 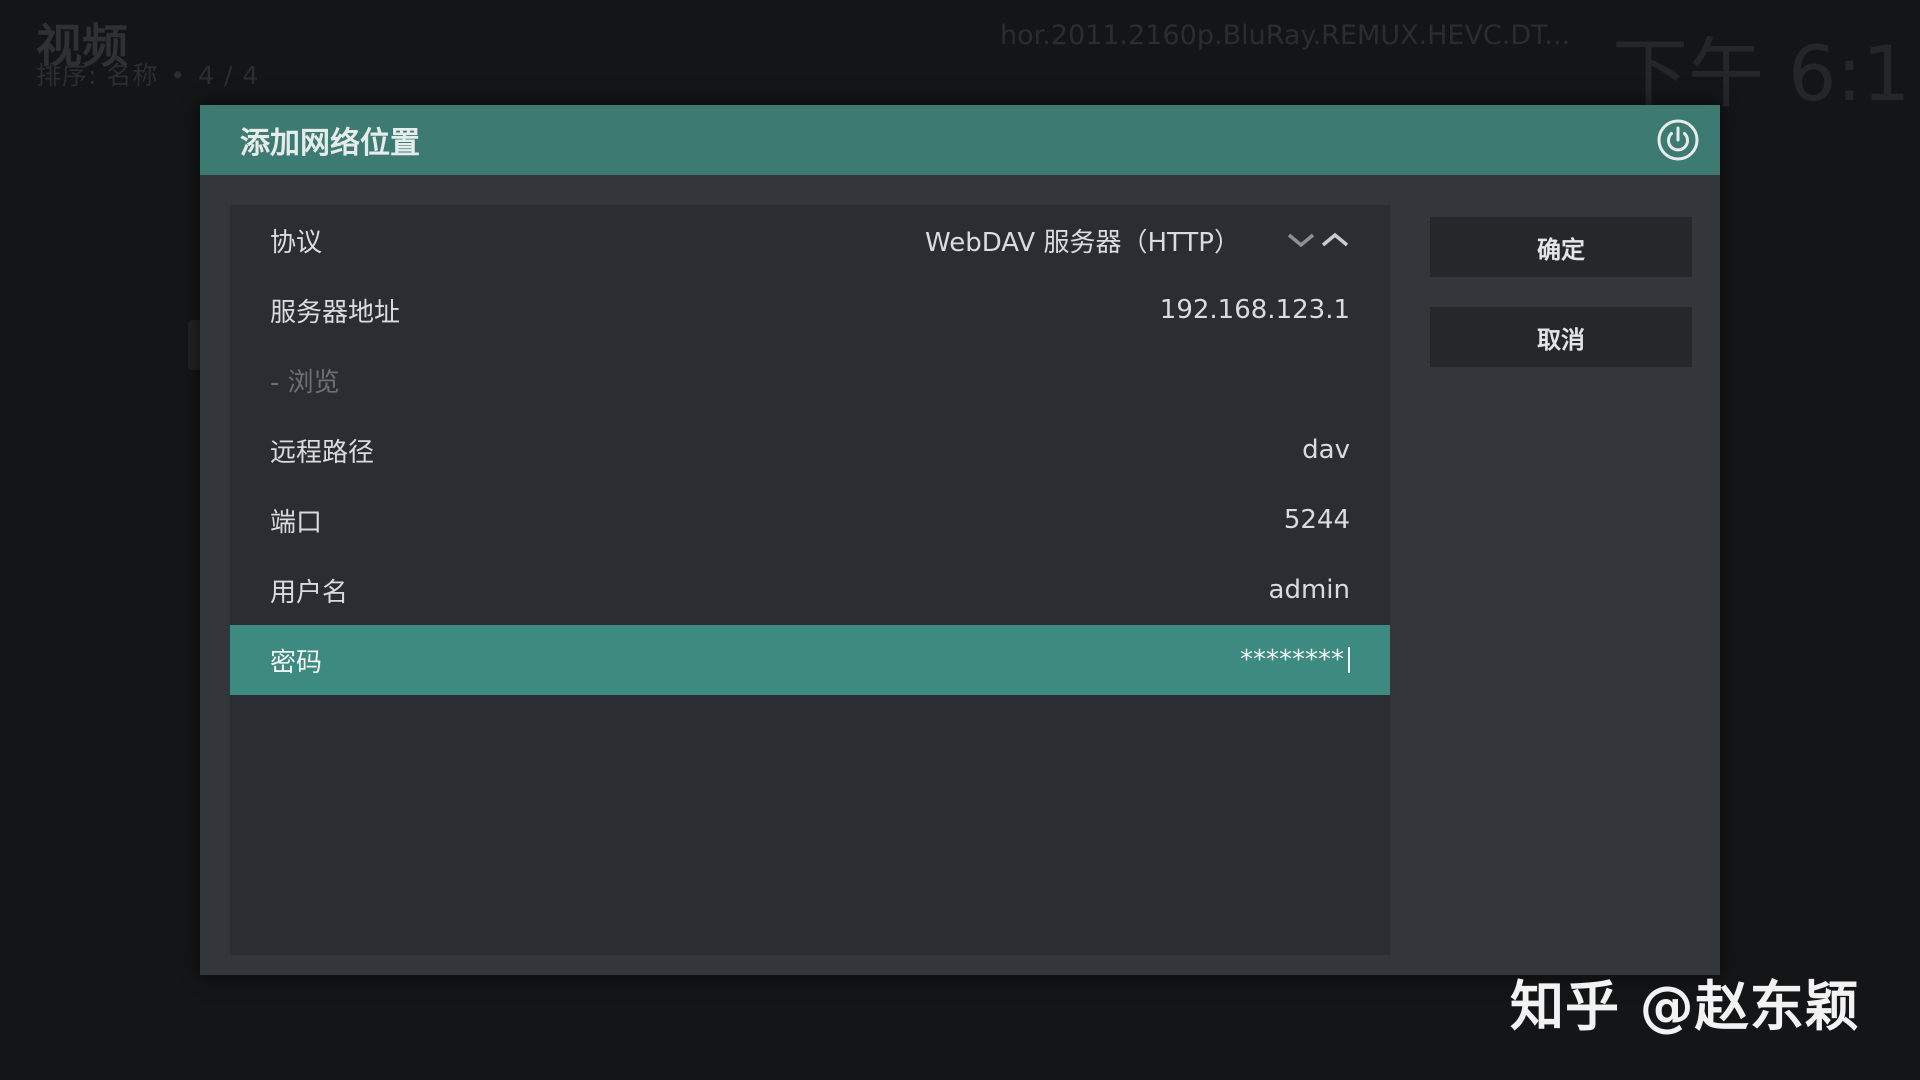 What do you see at coordinates (296, 662) in the screenshot?
I see `password-label: 密码` at bounding box center [296, 662].